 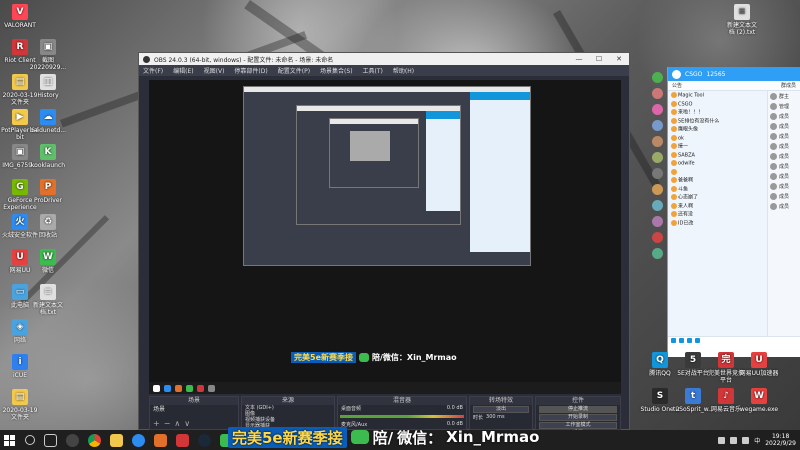 I want to click on control-button: 工作室模式, so click(x=578, y=425).